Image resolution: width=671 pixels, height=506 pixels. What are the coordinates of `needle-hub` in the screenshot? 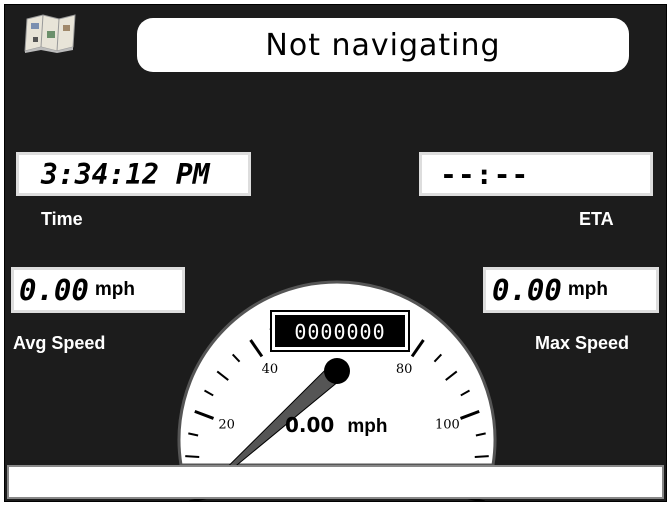 It's located at (337, 371).